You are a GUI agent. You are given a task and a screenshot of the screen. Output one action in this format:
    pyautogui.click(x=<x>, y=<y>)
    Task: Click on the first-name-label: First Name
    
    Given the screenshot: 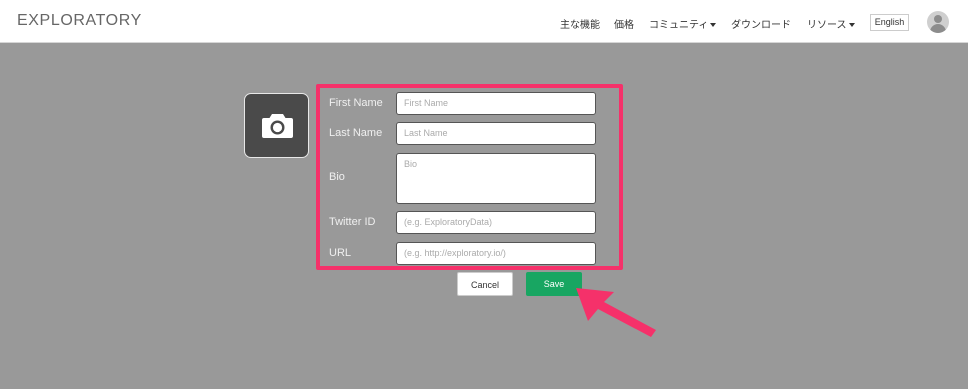 What is the action you would take?
    pyautogui.click(x=356, y=103)
    